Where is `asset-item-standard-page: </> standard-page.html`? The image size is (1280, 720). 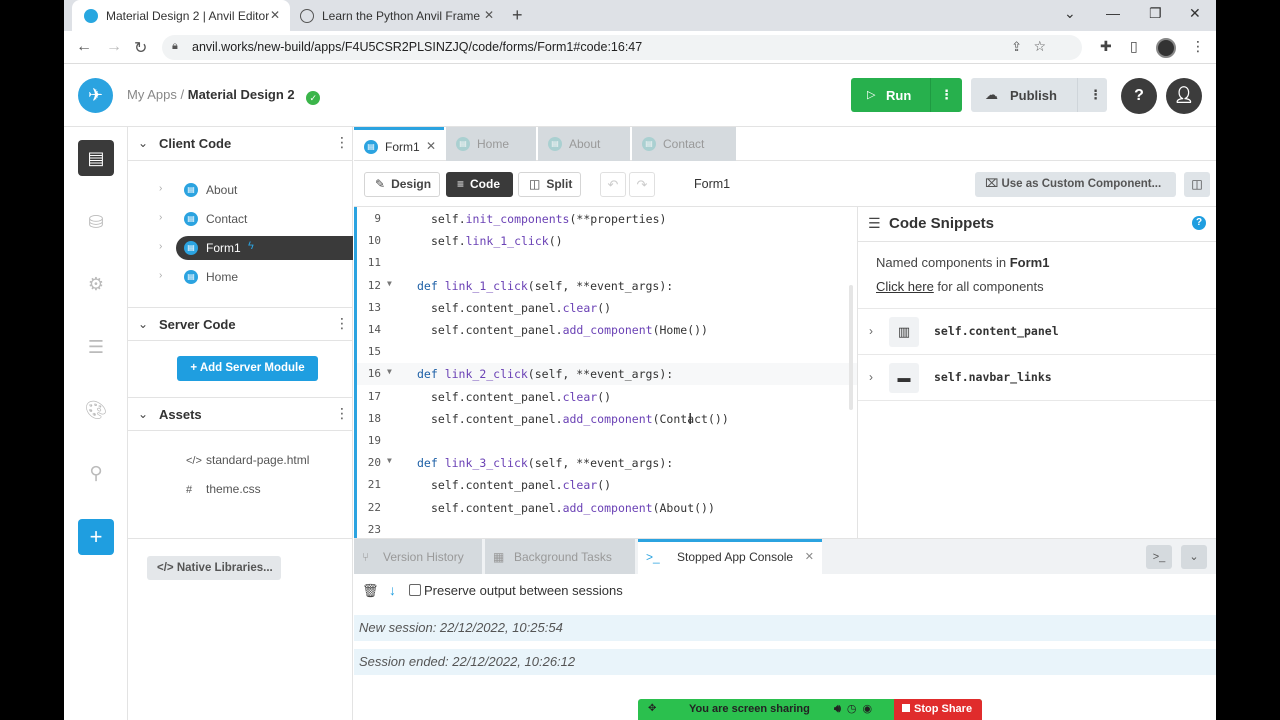 asset-item-standard-page: </> standard-page.html is located at coordinates (247, 460).